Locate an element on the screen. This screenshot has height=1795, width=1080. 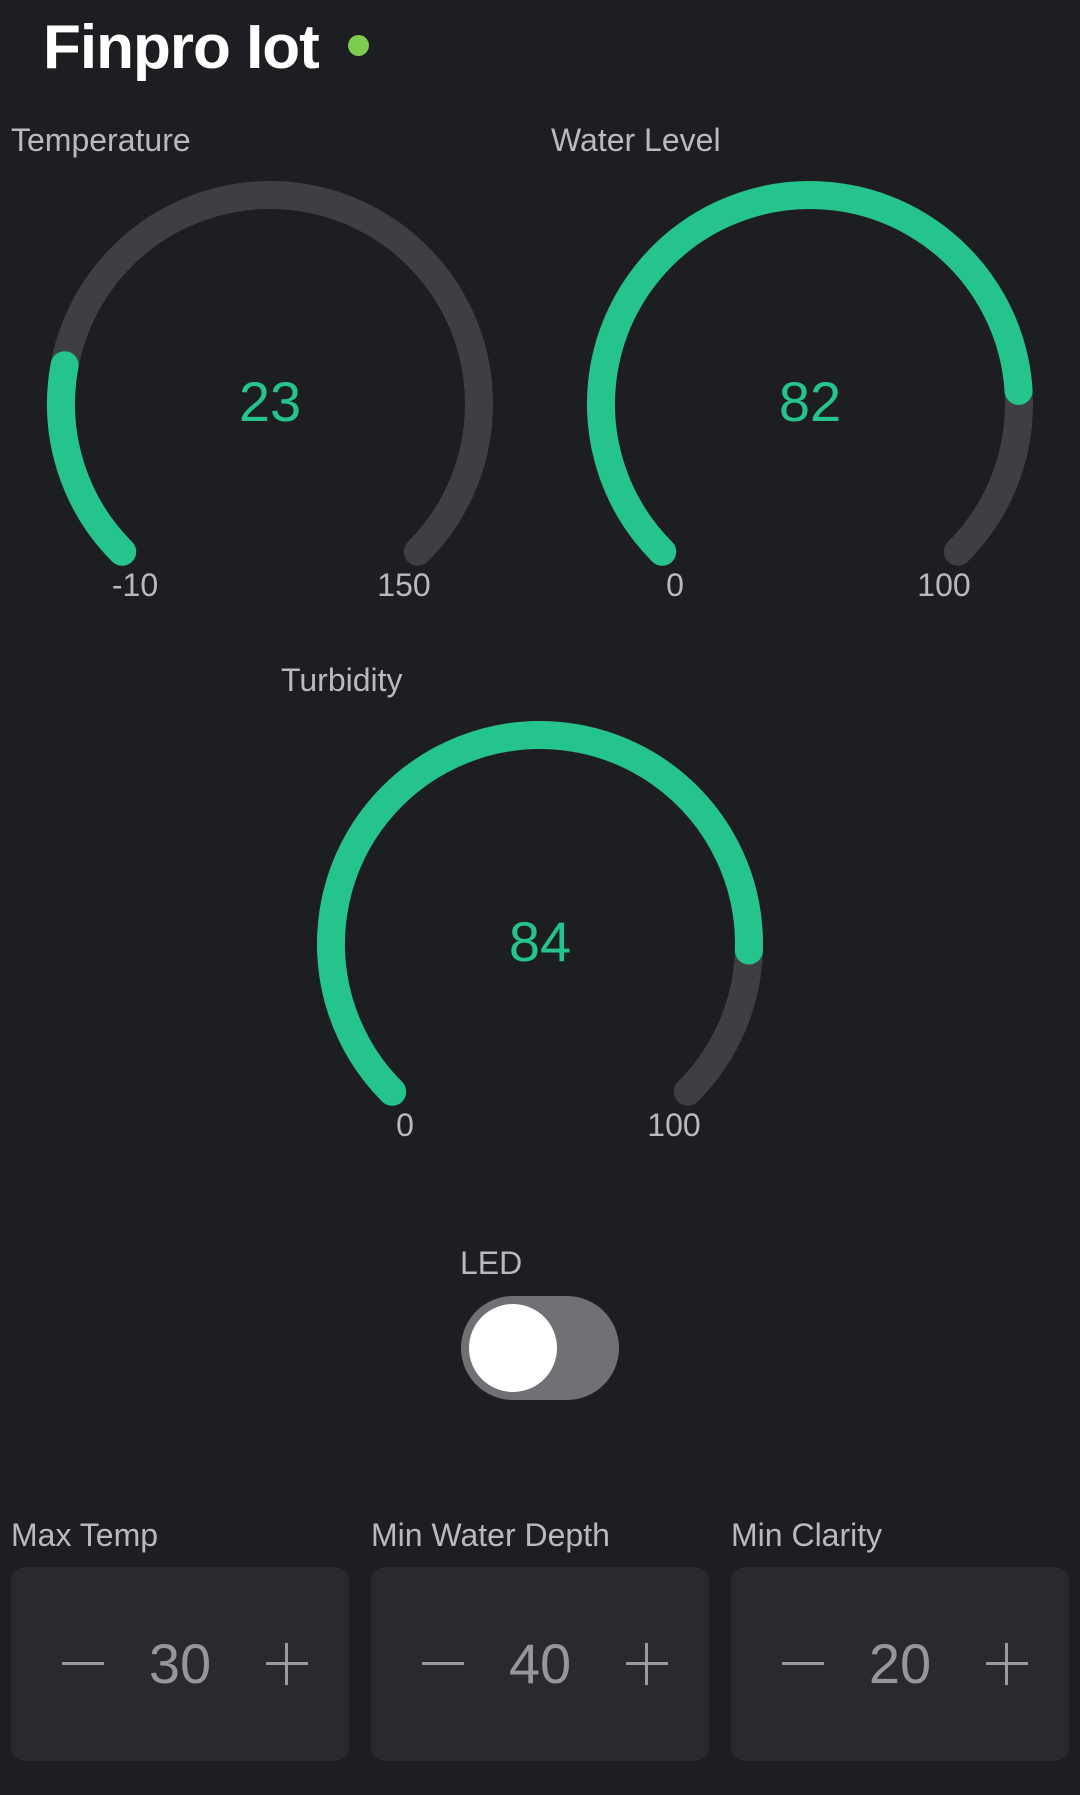
gauge-label-turbidity: Turbidity is located at coordinates (342, 680).